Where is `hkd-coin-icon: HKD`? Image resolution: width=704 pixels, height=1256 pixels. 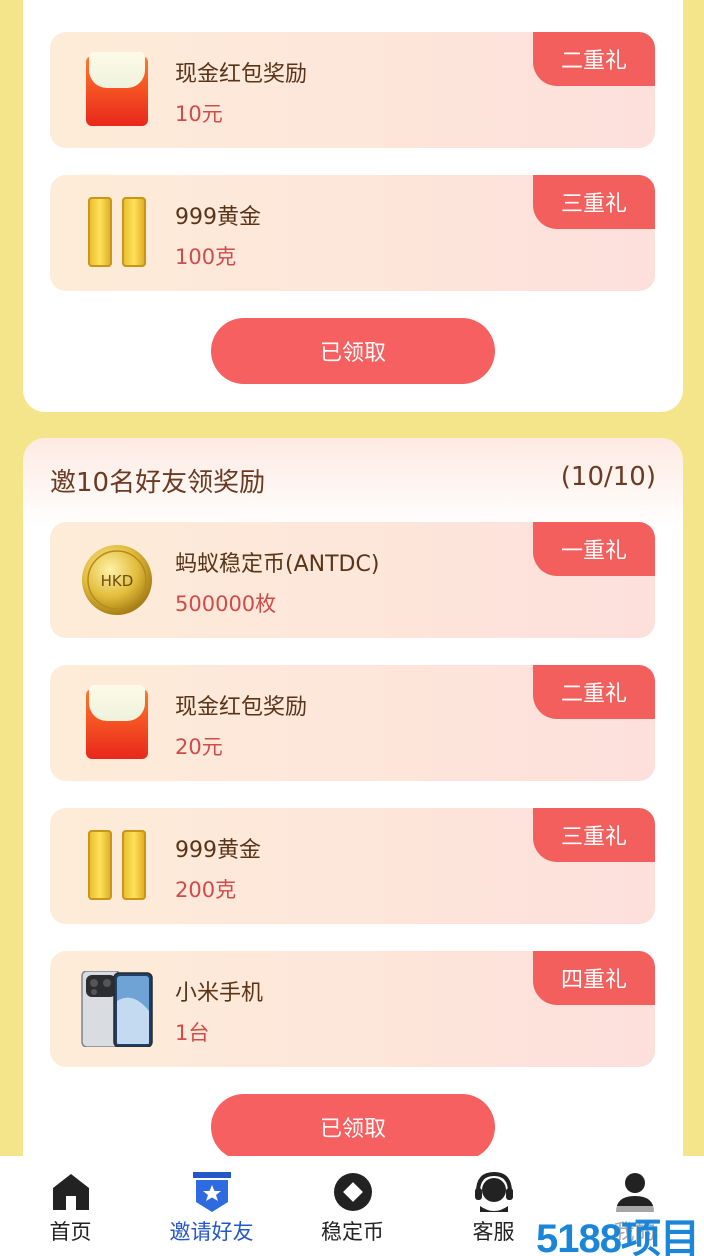 hkd-coin-icon: HKD is located at coordinates (117, 580).